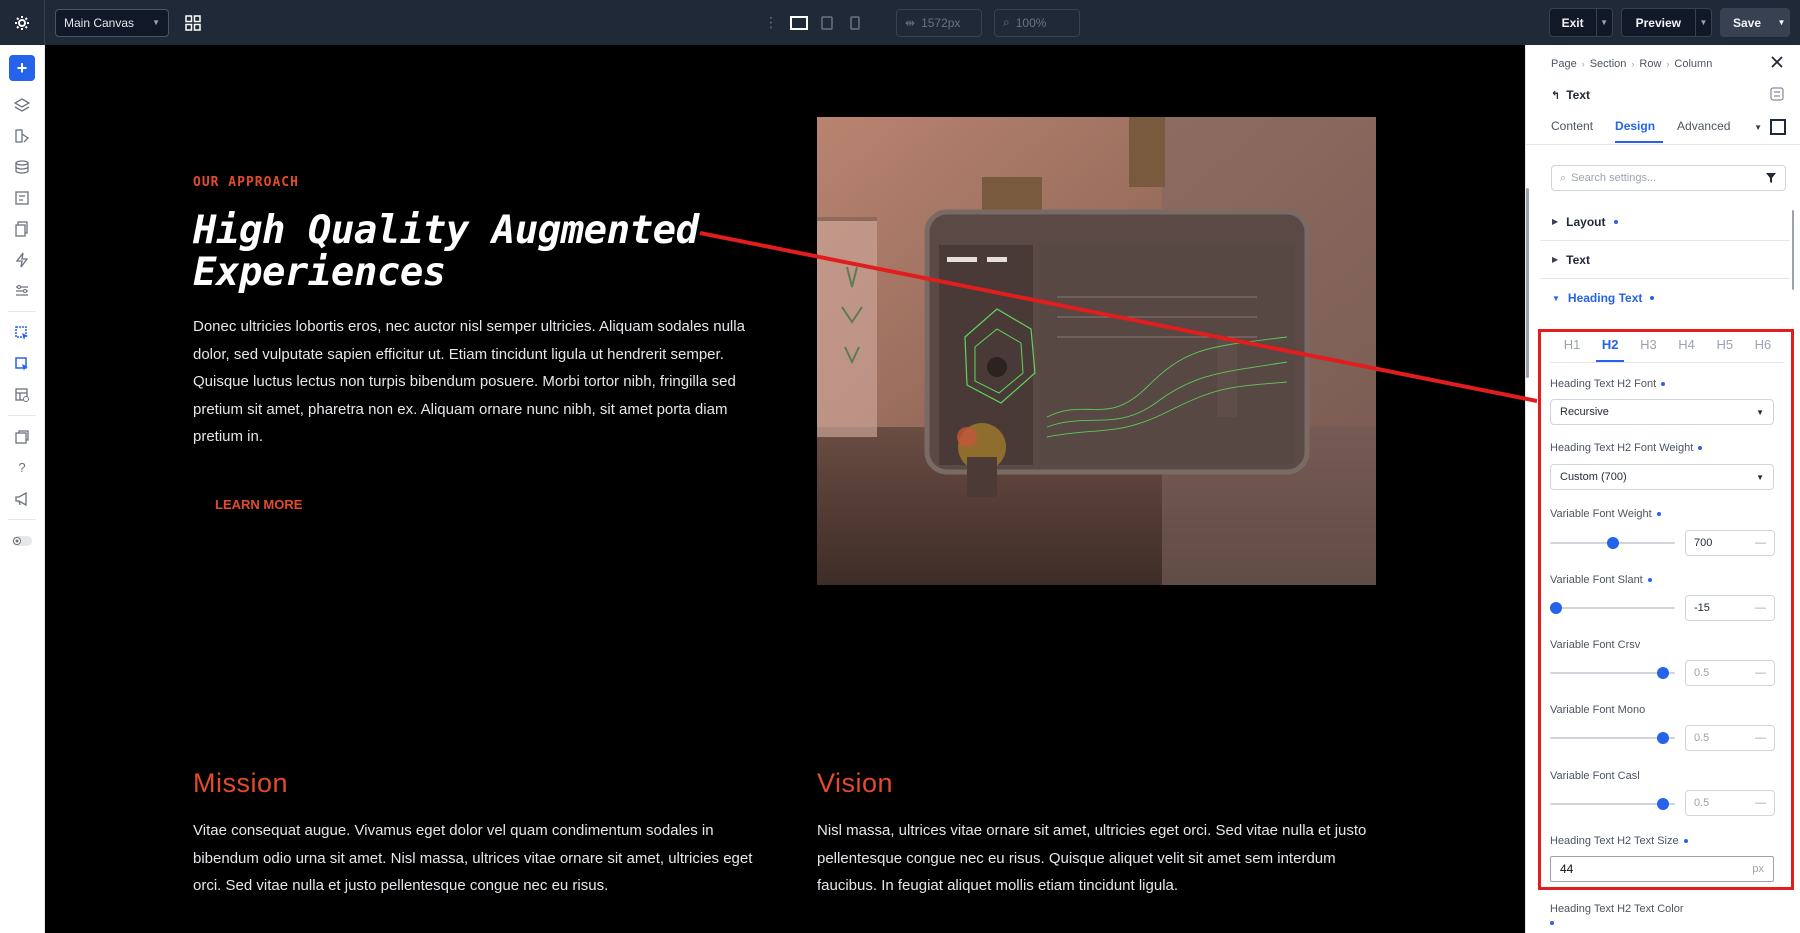 The height and width of the screenshot is (933, 1800). What do you see at coordinates (855, 23) in the screenshot?
I see `phone-view-icon` at bounding box center [855, 23].